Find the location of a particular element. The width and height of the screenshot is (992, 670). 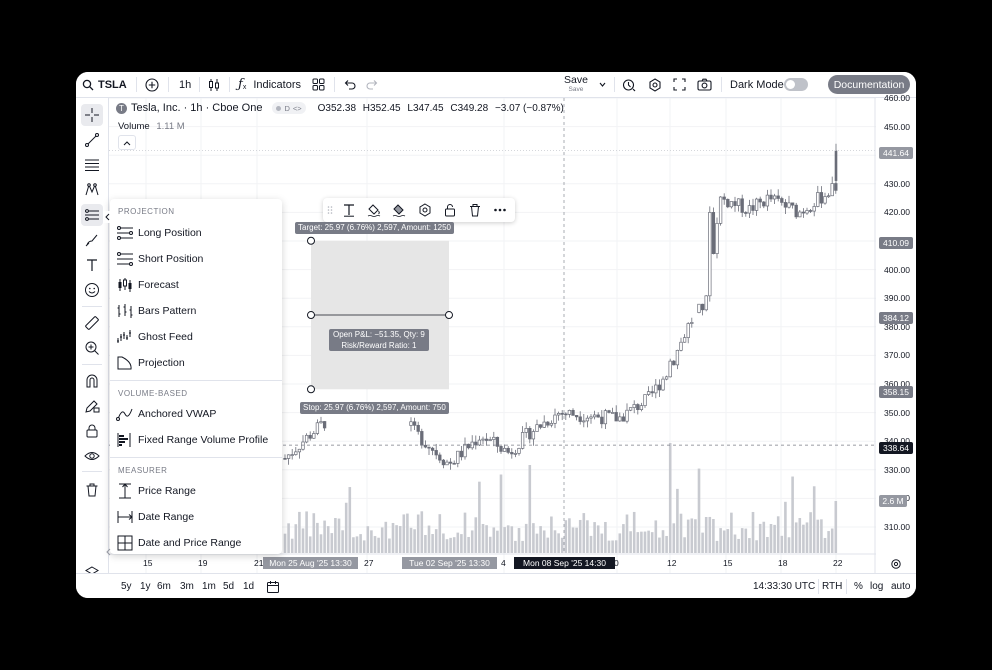

line-color-button is located at coordinates (399, 210).